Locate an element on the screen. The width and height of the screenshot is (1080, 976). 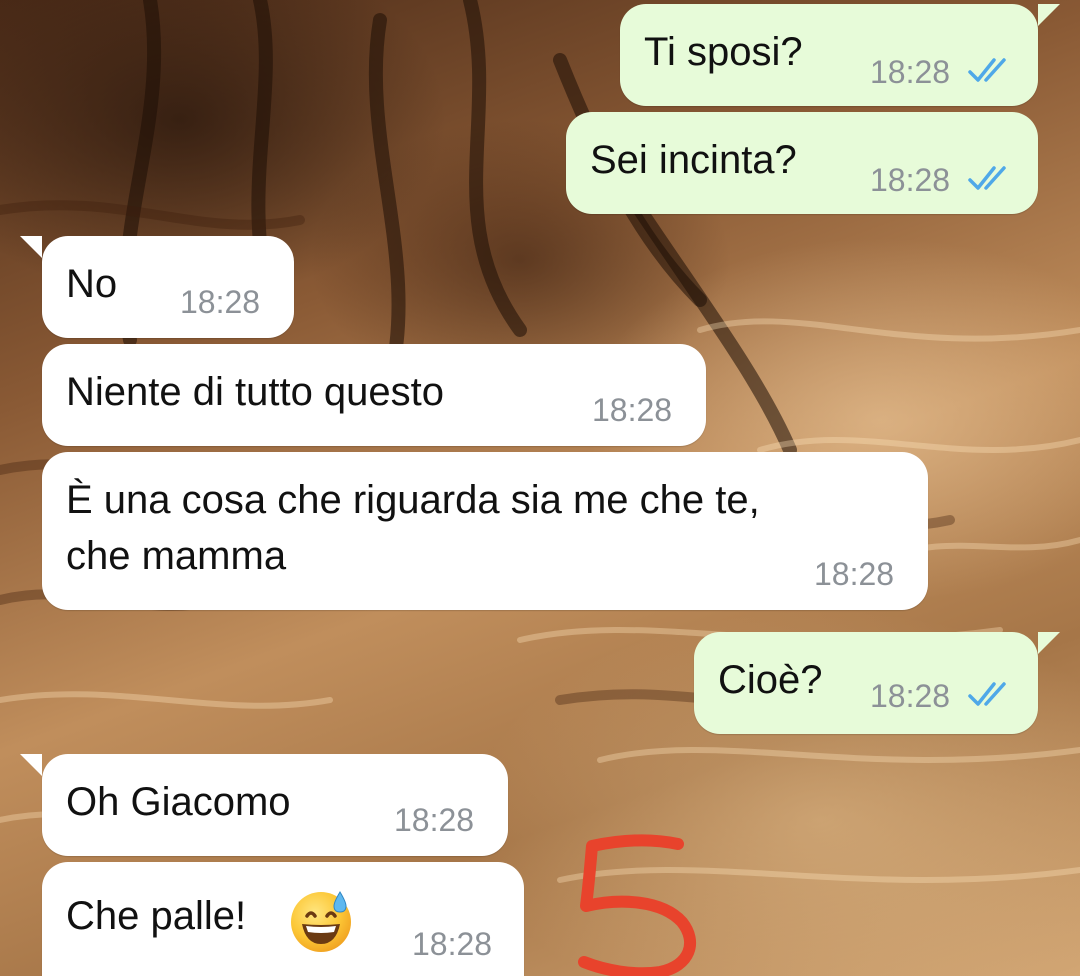
red-annotation-number is located at coordinates (637, 905).